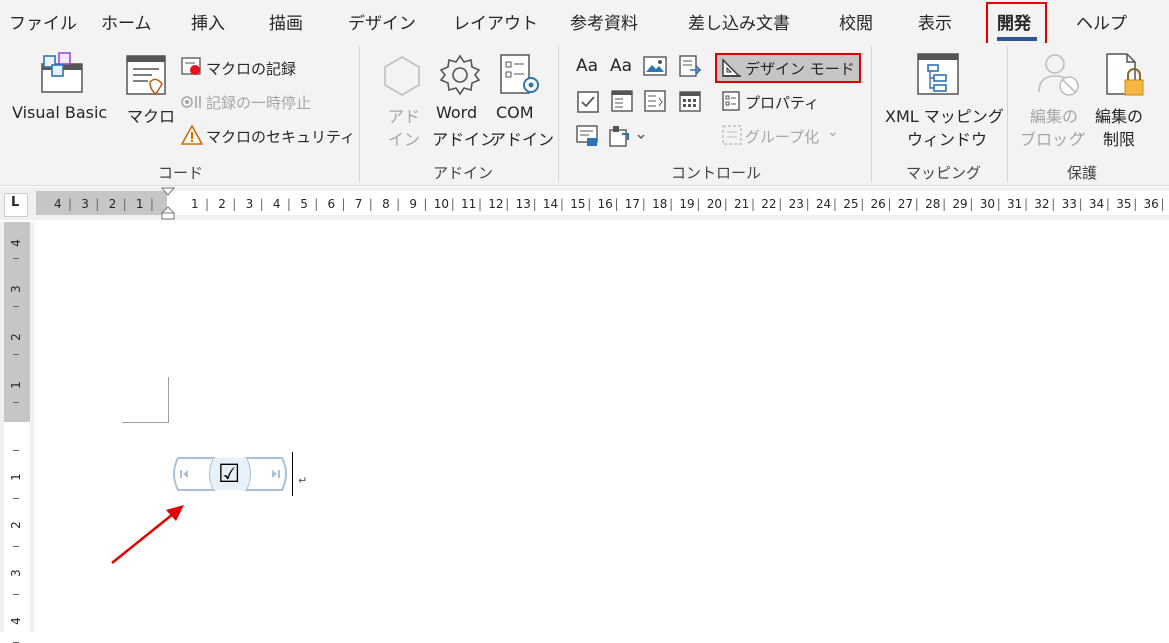 Image resolution: width=1169 pixels, height=643 pixels. Describe the element at coordinates (655, 101) in the screenshot. I see `drop-down-list-control-icon` at that location.